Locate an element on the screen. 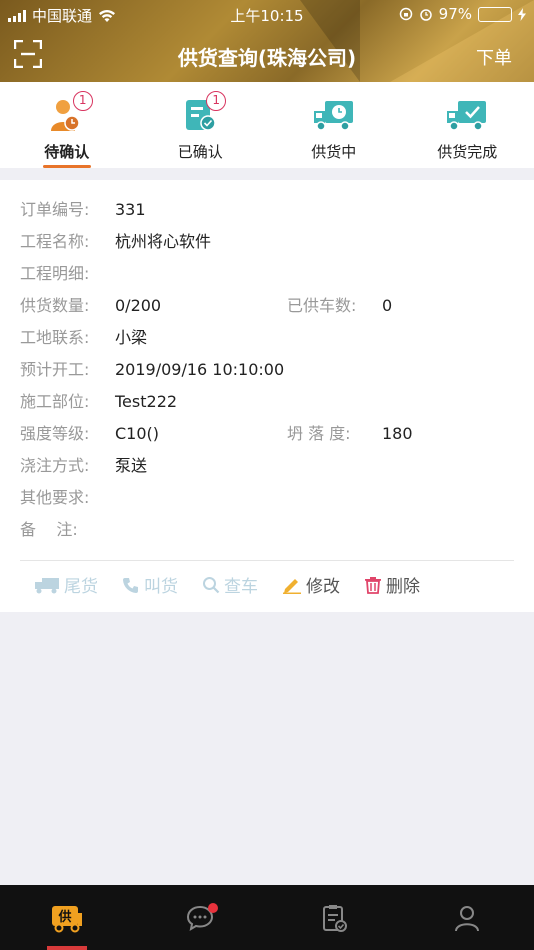  action-label: 查车 is located at coordinates (241, 587).